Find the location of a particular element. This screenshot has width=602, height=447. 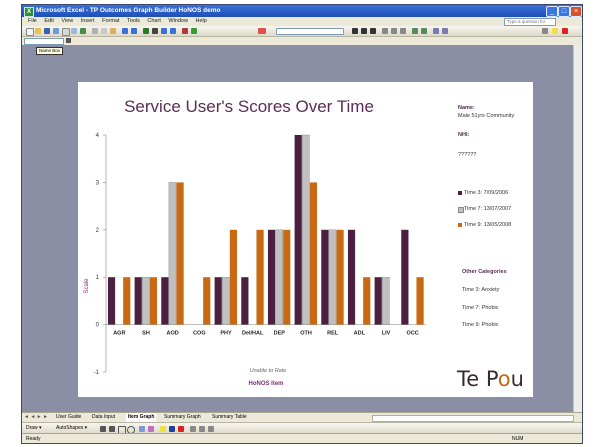

bar-rel-series2 is located at coordinates (332, 277).